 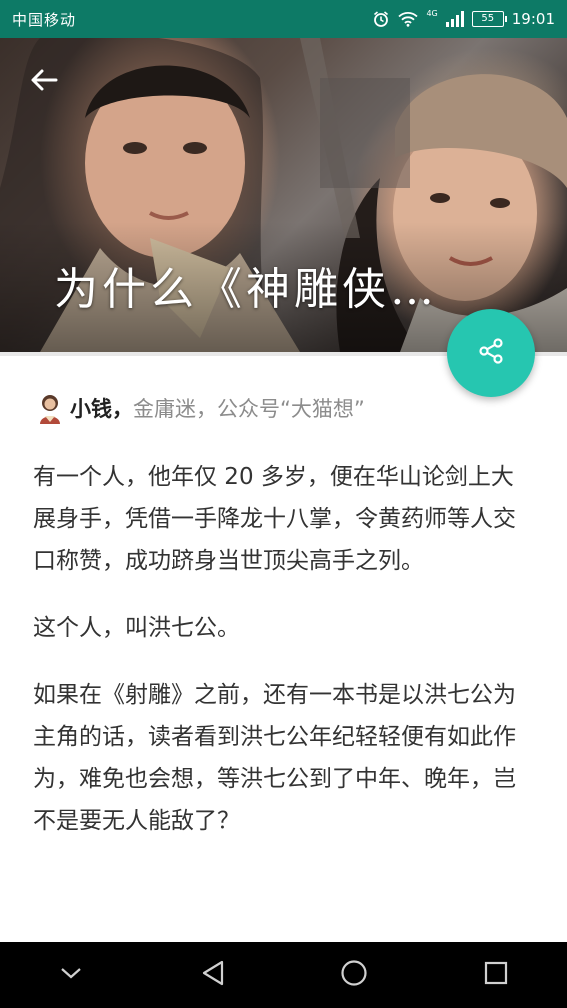 I want to click on circle-home-icon, so click(x=354, y=975).